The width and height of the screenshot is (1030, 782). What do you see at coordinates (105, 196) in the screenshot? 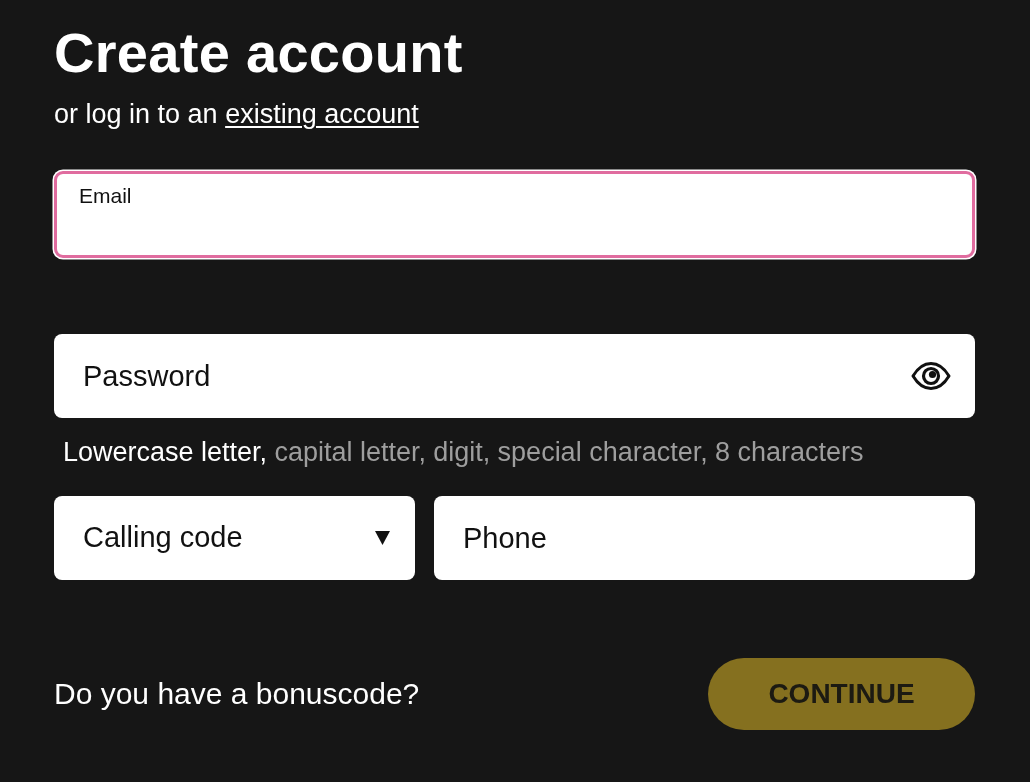
I see `email-label: Email` at bounding box center [105, 196].